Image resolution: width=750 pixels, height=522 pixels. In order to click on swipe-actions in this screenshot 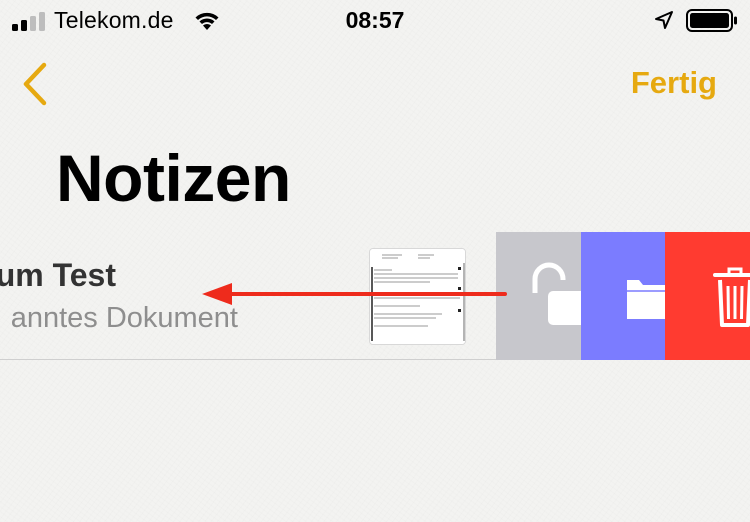, I will do `click(623, 296)`.